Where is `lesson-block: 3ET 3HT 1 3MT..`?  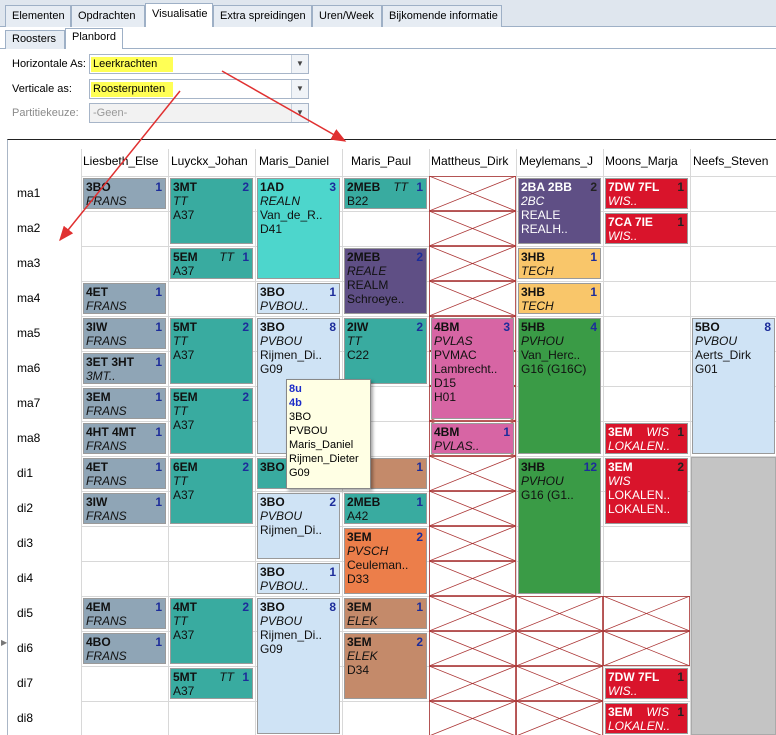
lesson-block: 3ET 3HT 1 3MT.. is located at coordinates (124, 368).